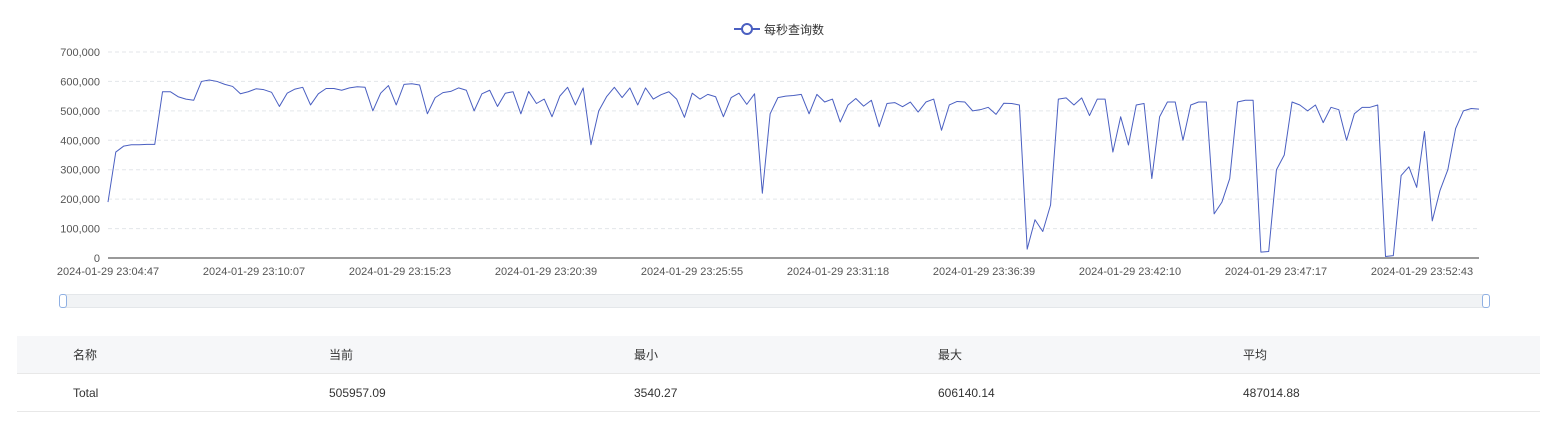 Image resolution: width=1553 pixels, height=431 pixels. Describe the element at coordinates (1130, 272) in the screenshot. I see `x-tick-label: 2024-01-29 23:42:10` at that location.